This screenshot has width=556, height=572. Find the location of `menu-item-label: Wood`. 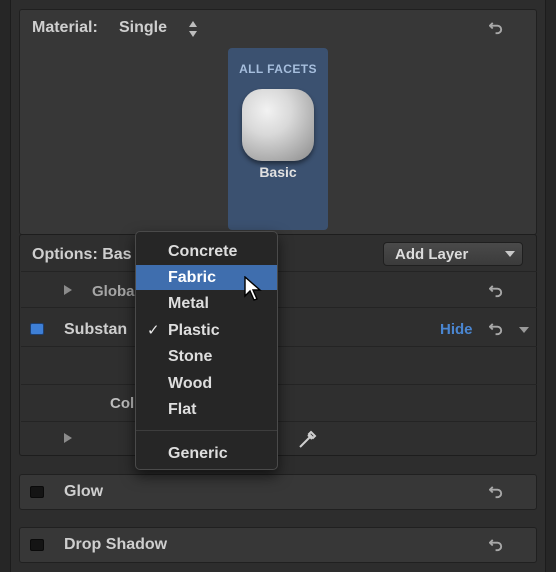

menu-item-label: Wood is located at coordinates (190, 383).